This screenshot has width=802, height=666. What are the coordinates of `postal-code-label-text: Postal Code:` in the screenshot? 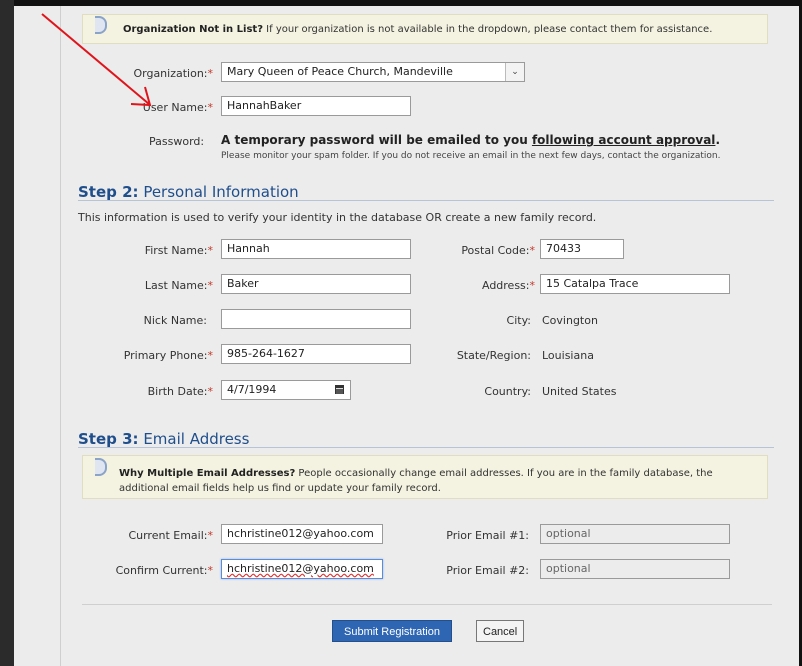 It's located at (495, 250).